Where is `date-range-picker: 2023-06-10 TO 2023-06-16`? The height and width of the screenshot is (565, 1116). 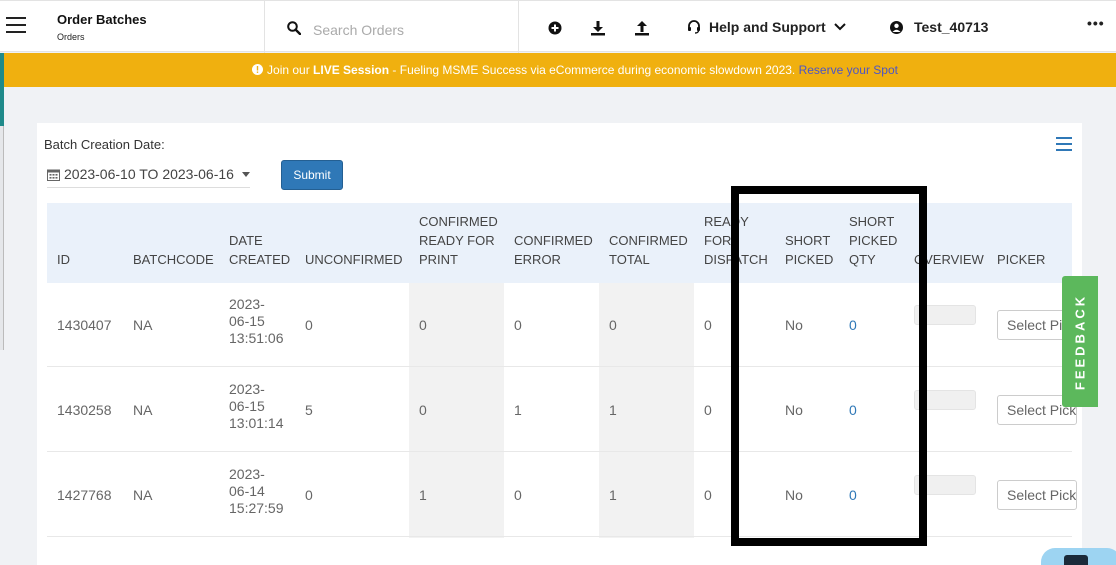 date-range-picker: 2023-06-10 TO 2023-06-16 is located at coordinates (148, 177).